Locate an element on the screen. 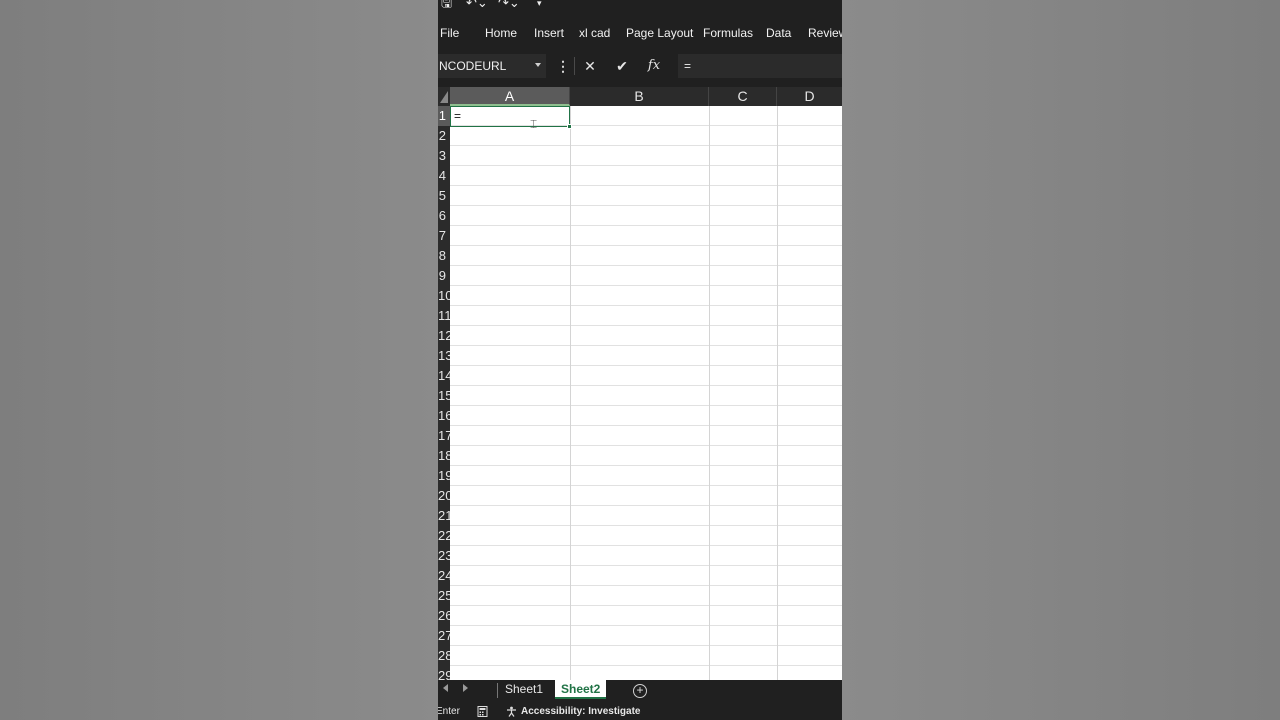  tab-home: Home is located at coordinates (501, 33).